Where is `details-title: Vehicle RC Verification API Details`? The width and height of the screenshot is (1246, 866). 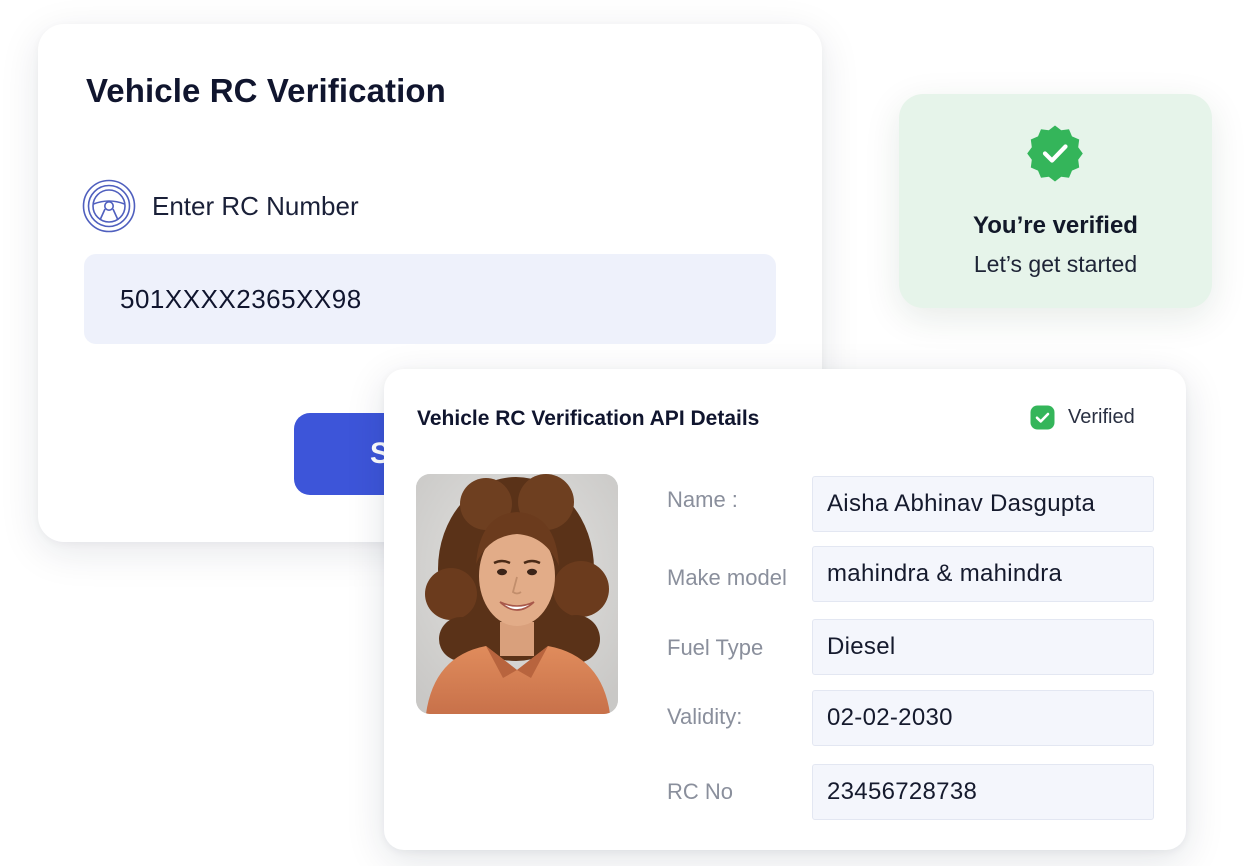
details-title: Vehicle RC Verification API Details is located at coordinates (588, 418).